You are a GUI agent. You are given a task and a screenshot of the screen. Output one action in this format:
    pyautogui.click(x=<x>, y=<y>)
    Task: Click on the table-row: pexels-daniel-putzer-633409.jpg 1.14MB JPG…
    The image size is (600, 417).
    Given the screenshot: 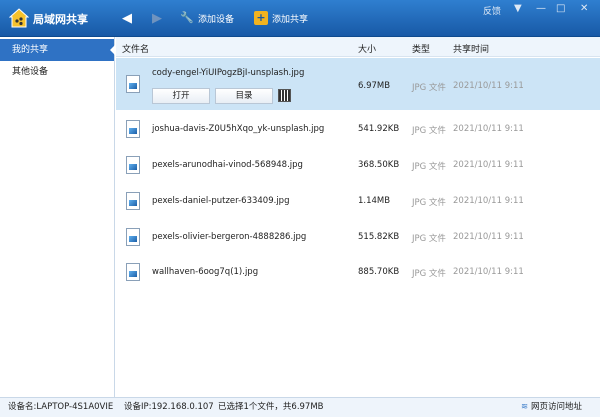 What is the action you would take?
    pyautogui.click(x=358, y=201)
    